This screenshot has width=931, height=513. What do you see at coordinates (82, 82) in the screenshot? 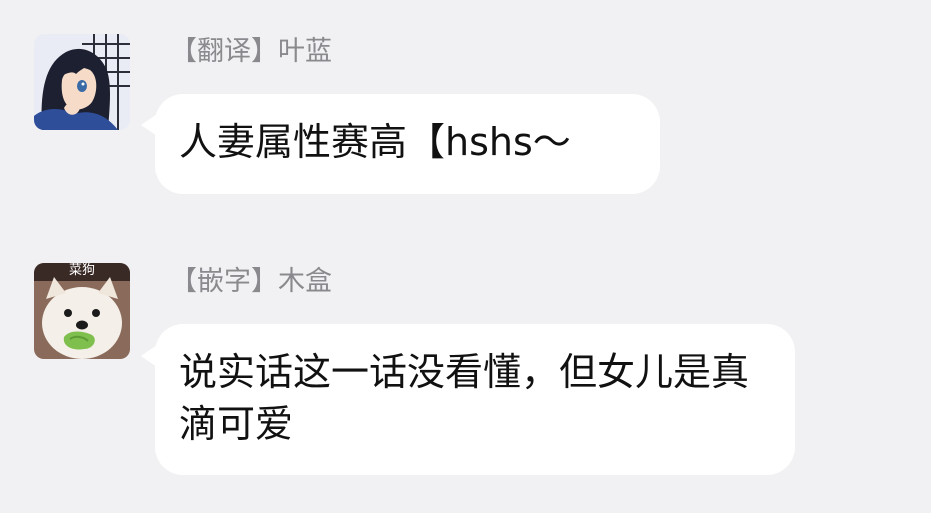
I see `anime-girl-avatar-icon` at bounding box center [82, 82].